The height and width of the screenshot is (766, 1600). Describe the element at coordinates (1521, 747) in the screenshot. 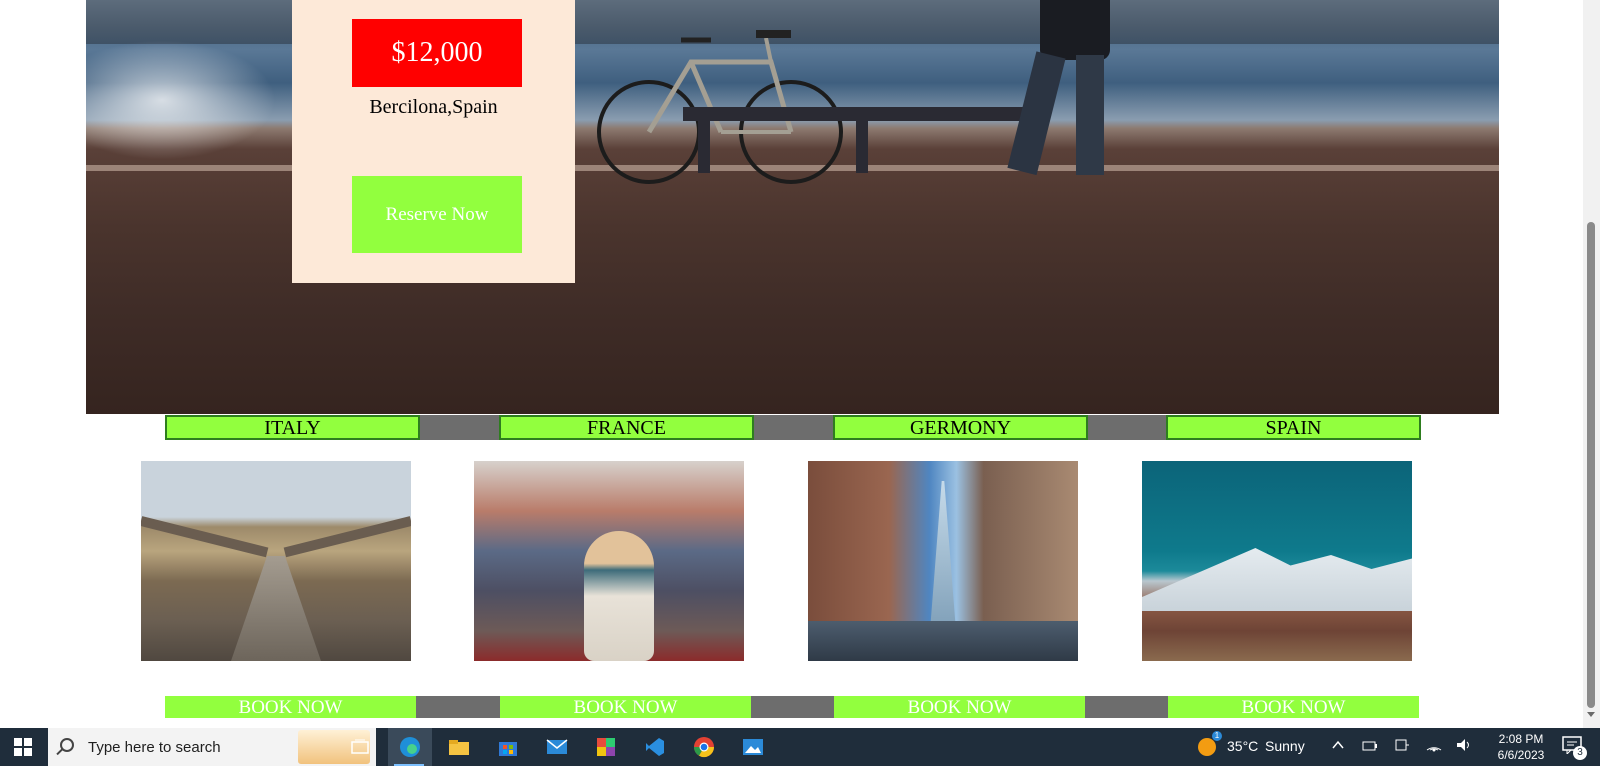

I see `system-clock: 2:08 PM 6/6/2023` at that location.